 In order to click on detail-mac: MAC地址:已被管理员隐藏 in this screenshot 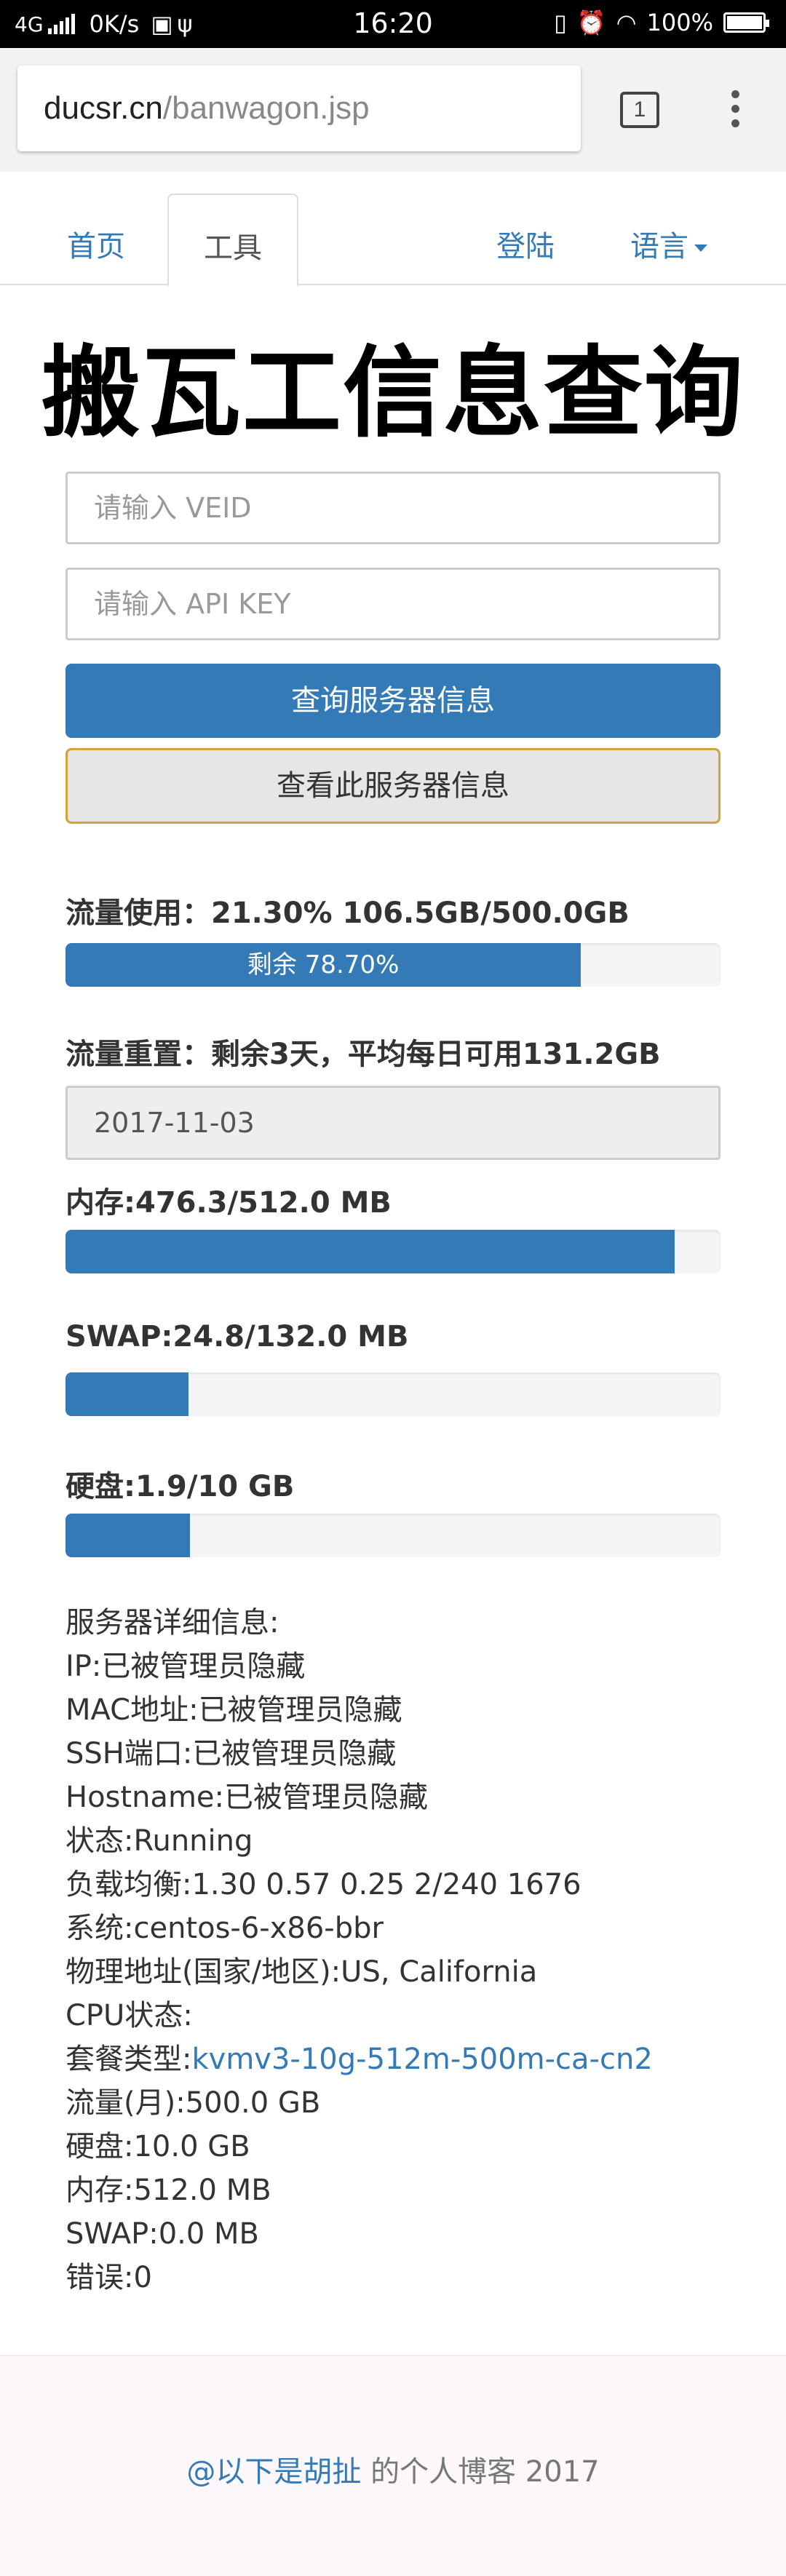, I will do `click(234, 1710)`.